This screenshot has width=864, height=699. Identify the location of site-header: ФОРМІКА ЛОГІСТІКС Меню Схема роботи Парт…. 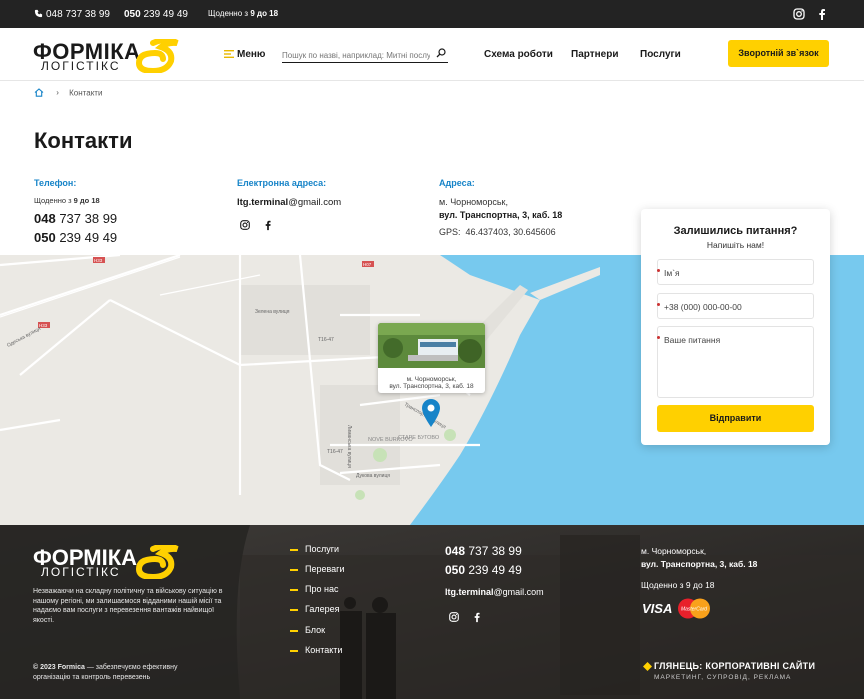
(432, 54).